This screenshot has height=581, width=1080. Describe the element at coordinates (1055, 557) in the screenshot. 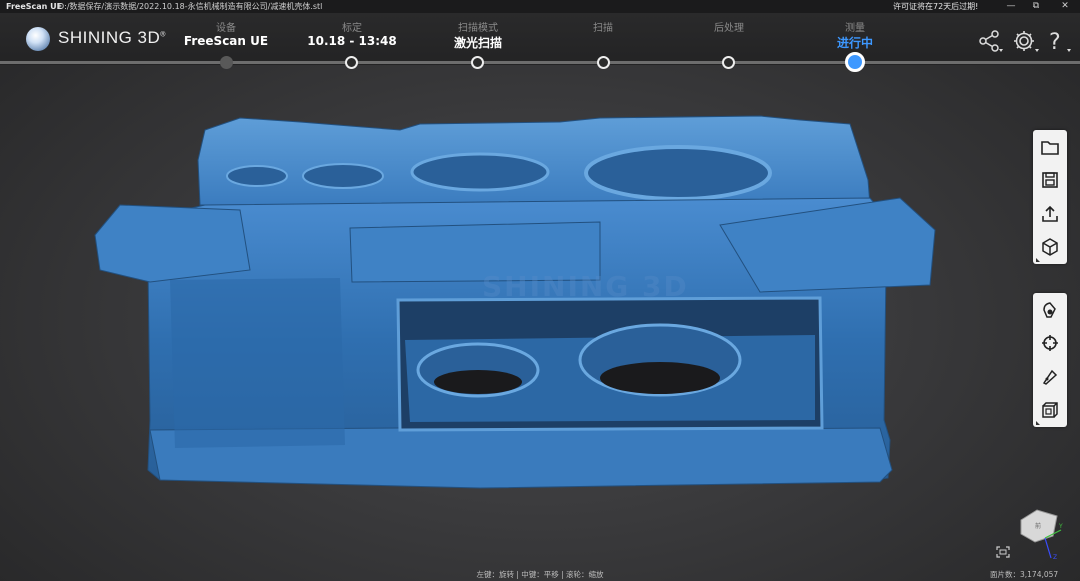

I see `axis-z-label: Z` at that location.